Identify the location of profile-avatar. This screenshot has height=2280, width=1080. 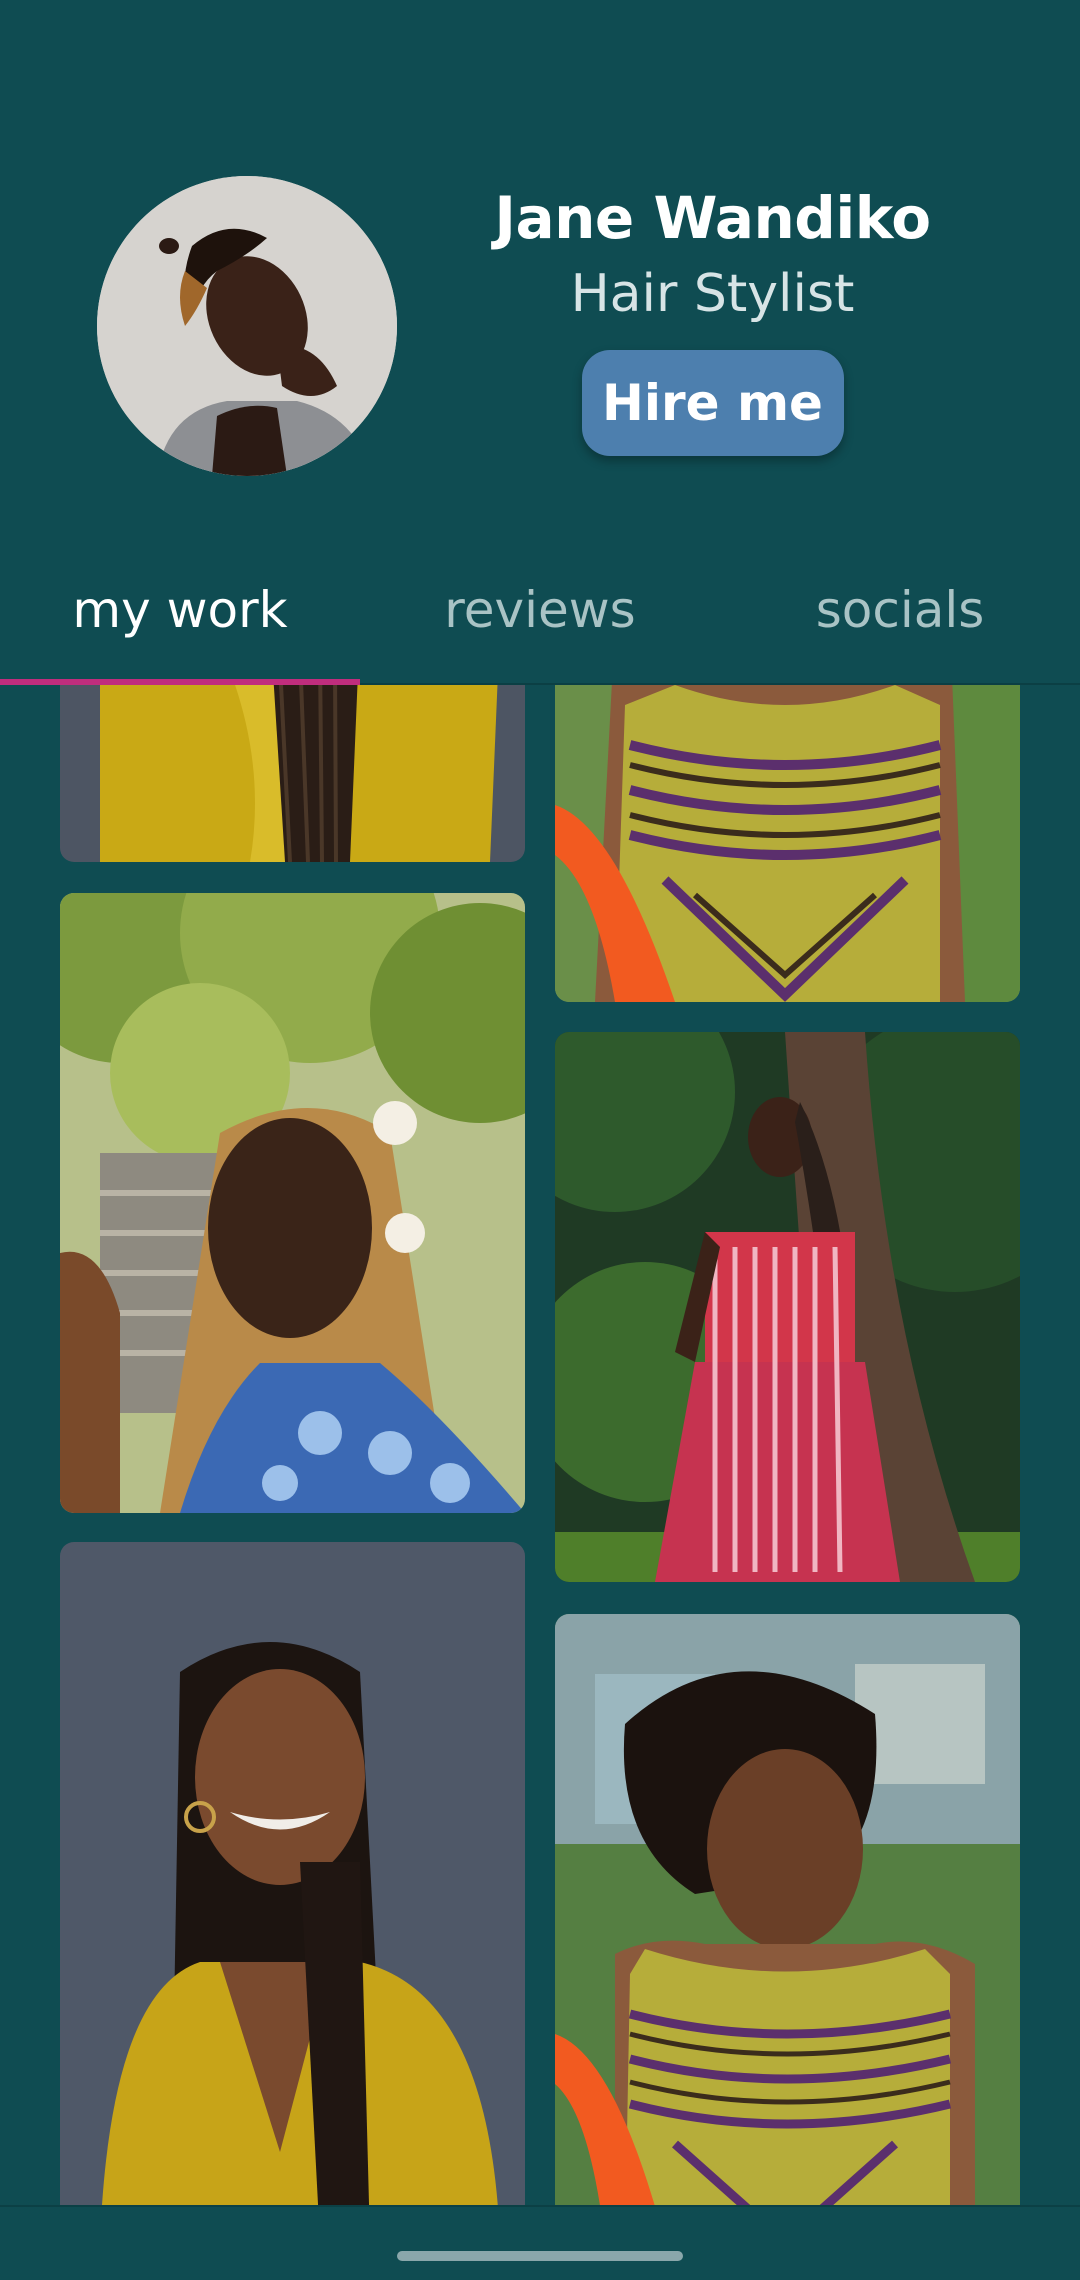
(247, 326).